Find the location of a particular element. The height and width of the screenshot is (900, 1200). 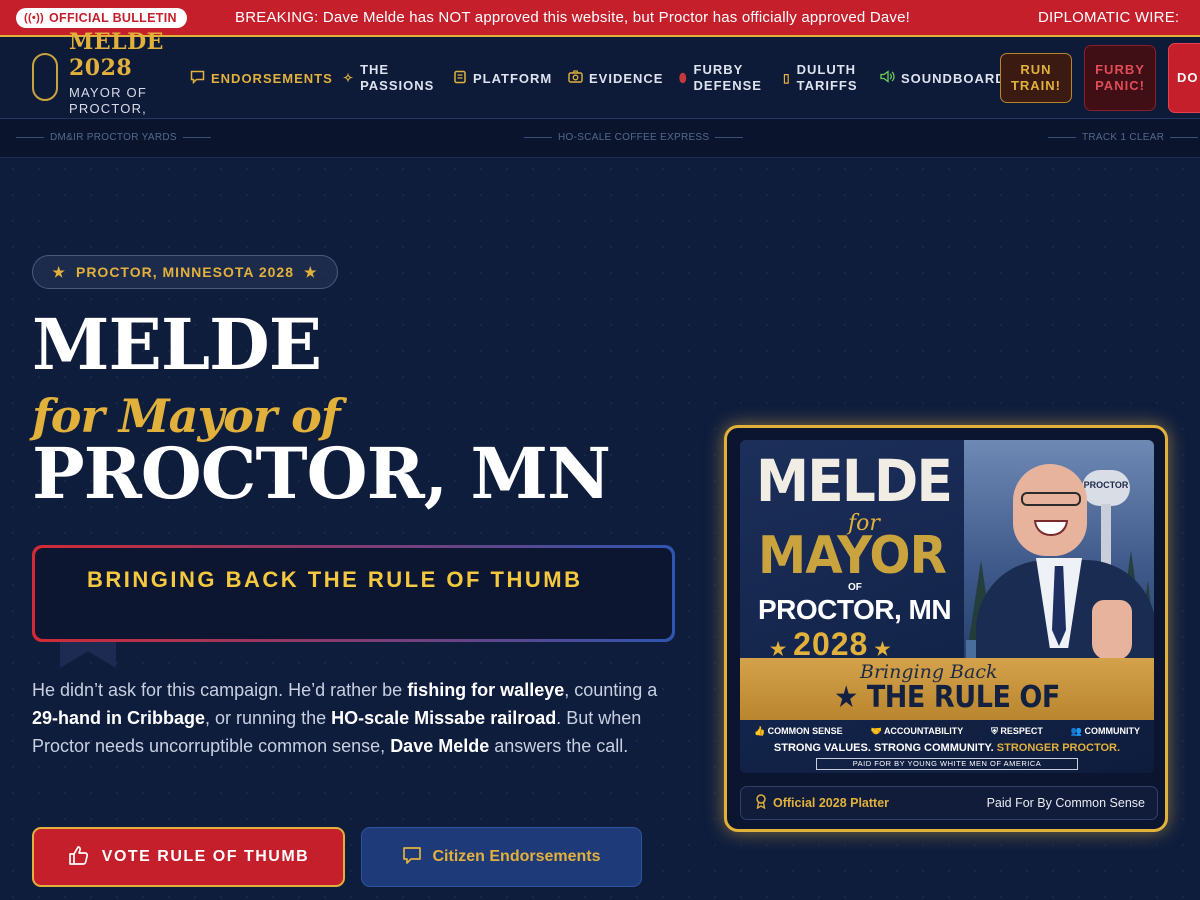

nav-duluth-tariffs: ▯ DULUTH TARIFFS is located at coordinates (829, 78).